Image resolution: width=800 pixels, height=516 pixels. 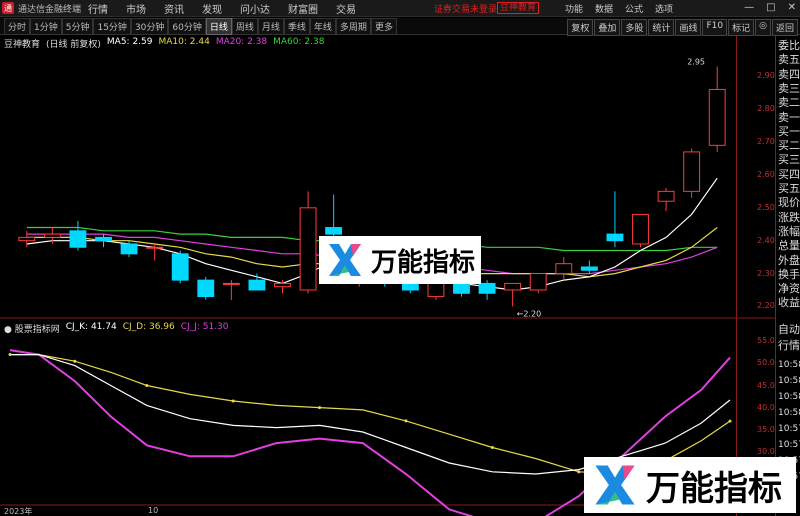 What do you see at coordinates (789, 260) in the screenshot?
I see `side-label: 外盘` at bounding box center [789, 260].